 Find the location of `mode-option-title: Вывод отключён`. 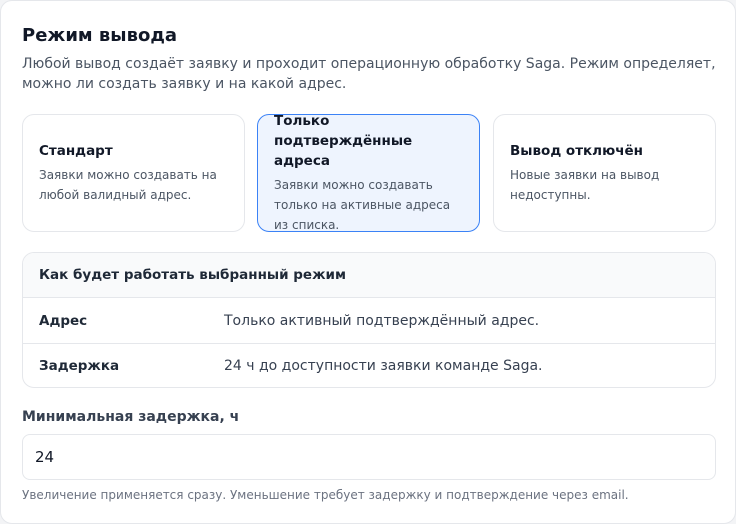

mode-option-title: Вывод отключён is located at coordinates (576, 151).